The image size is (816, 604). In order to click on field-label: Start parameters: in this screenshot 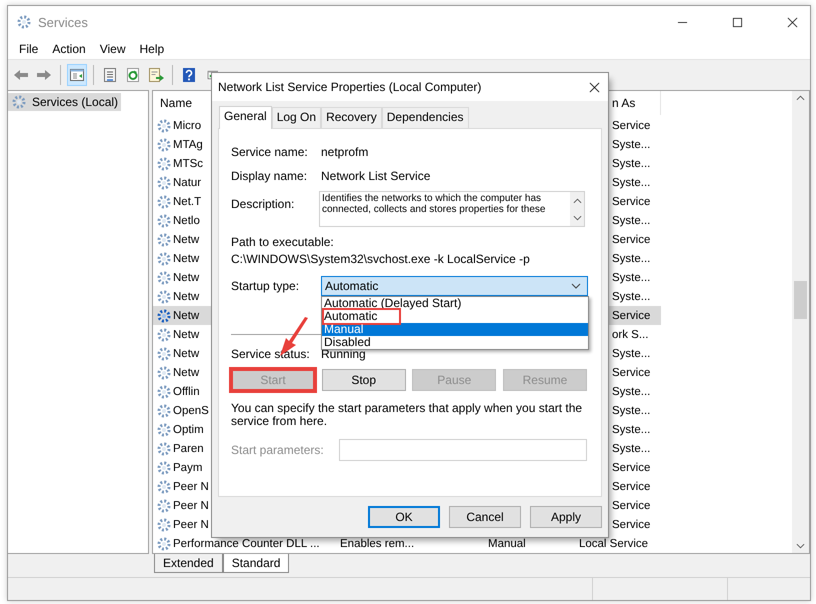, I will do `click(278, 450)`.